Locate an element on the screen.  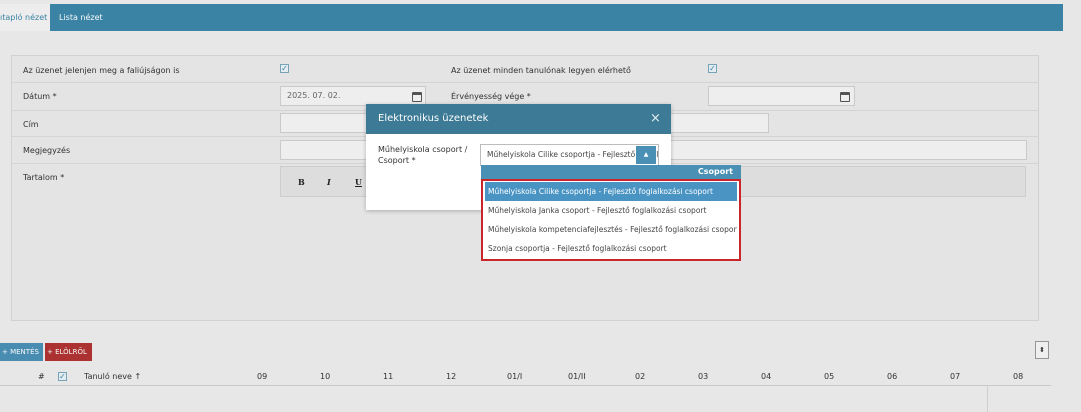
close-icon: × is located at coordinates (655, 119).